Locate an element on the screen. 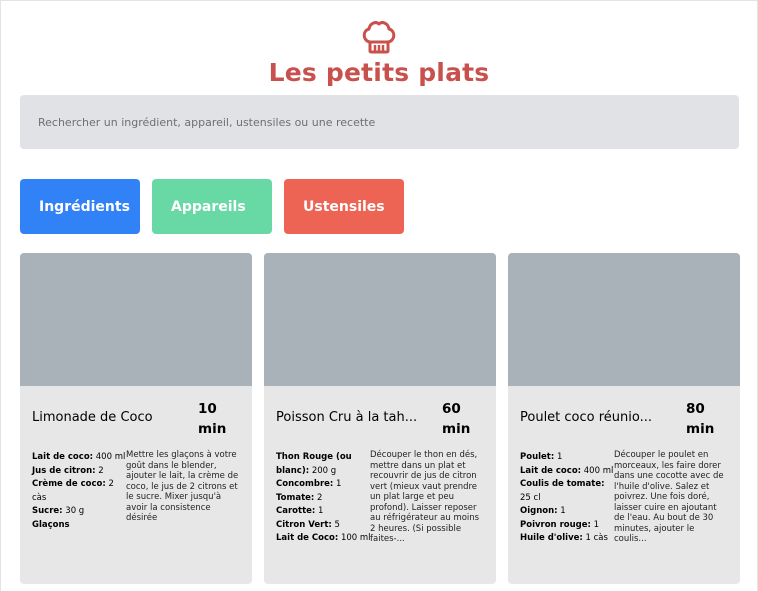  ingredient-name: Poulet: is located at coordinates (537, 457).